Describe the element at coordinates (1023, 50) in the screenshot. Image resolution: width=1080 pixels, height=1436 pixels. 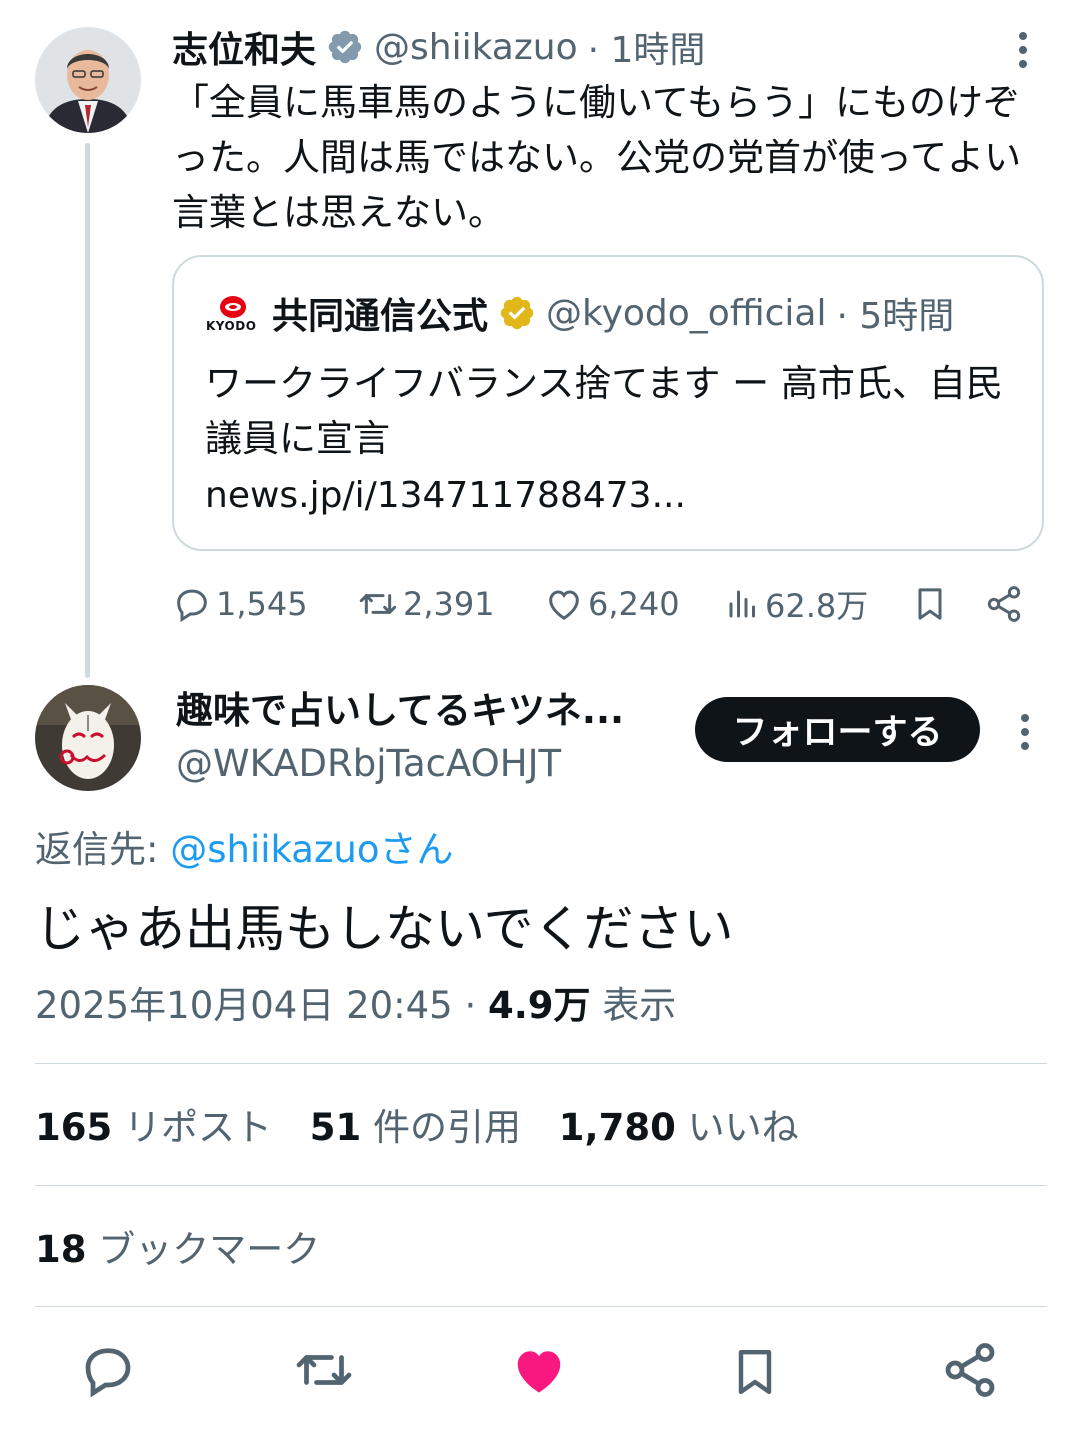
I see `more-icon` at that location.